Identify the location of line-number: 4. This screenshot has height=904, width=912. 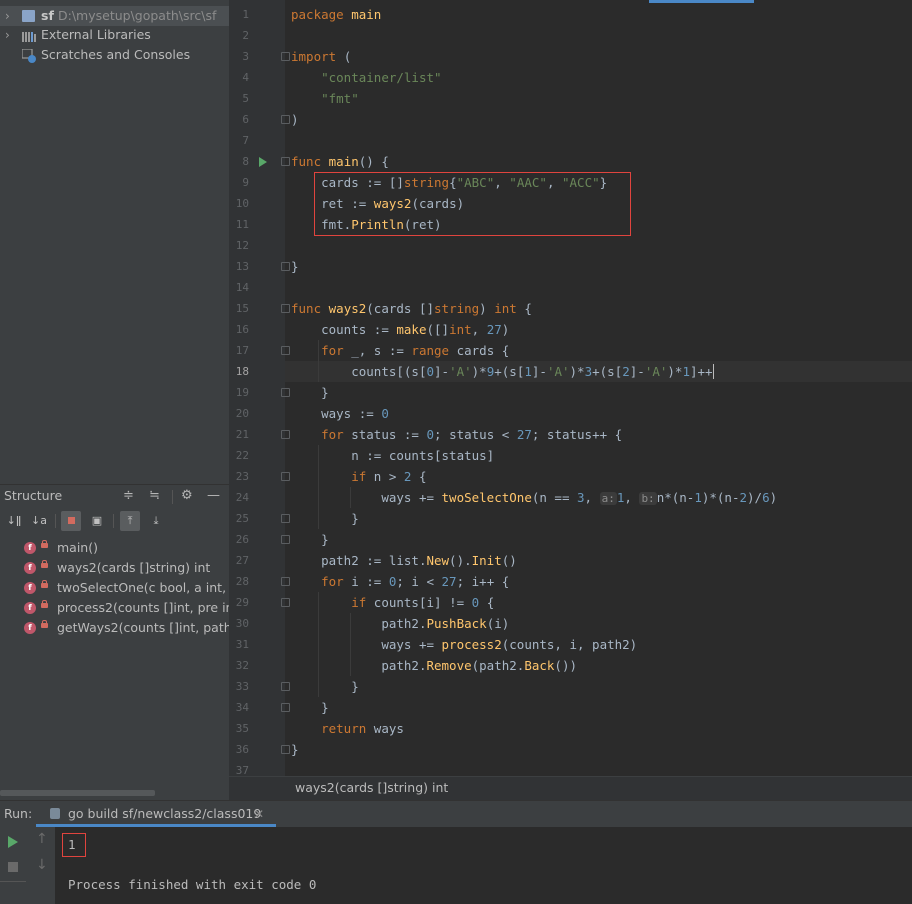
(245, 77).